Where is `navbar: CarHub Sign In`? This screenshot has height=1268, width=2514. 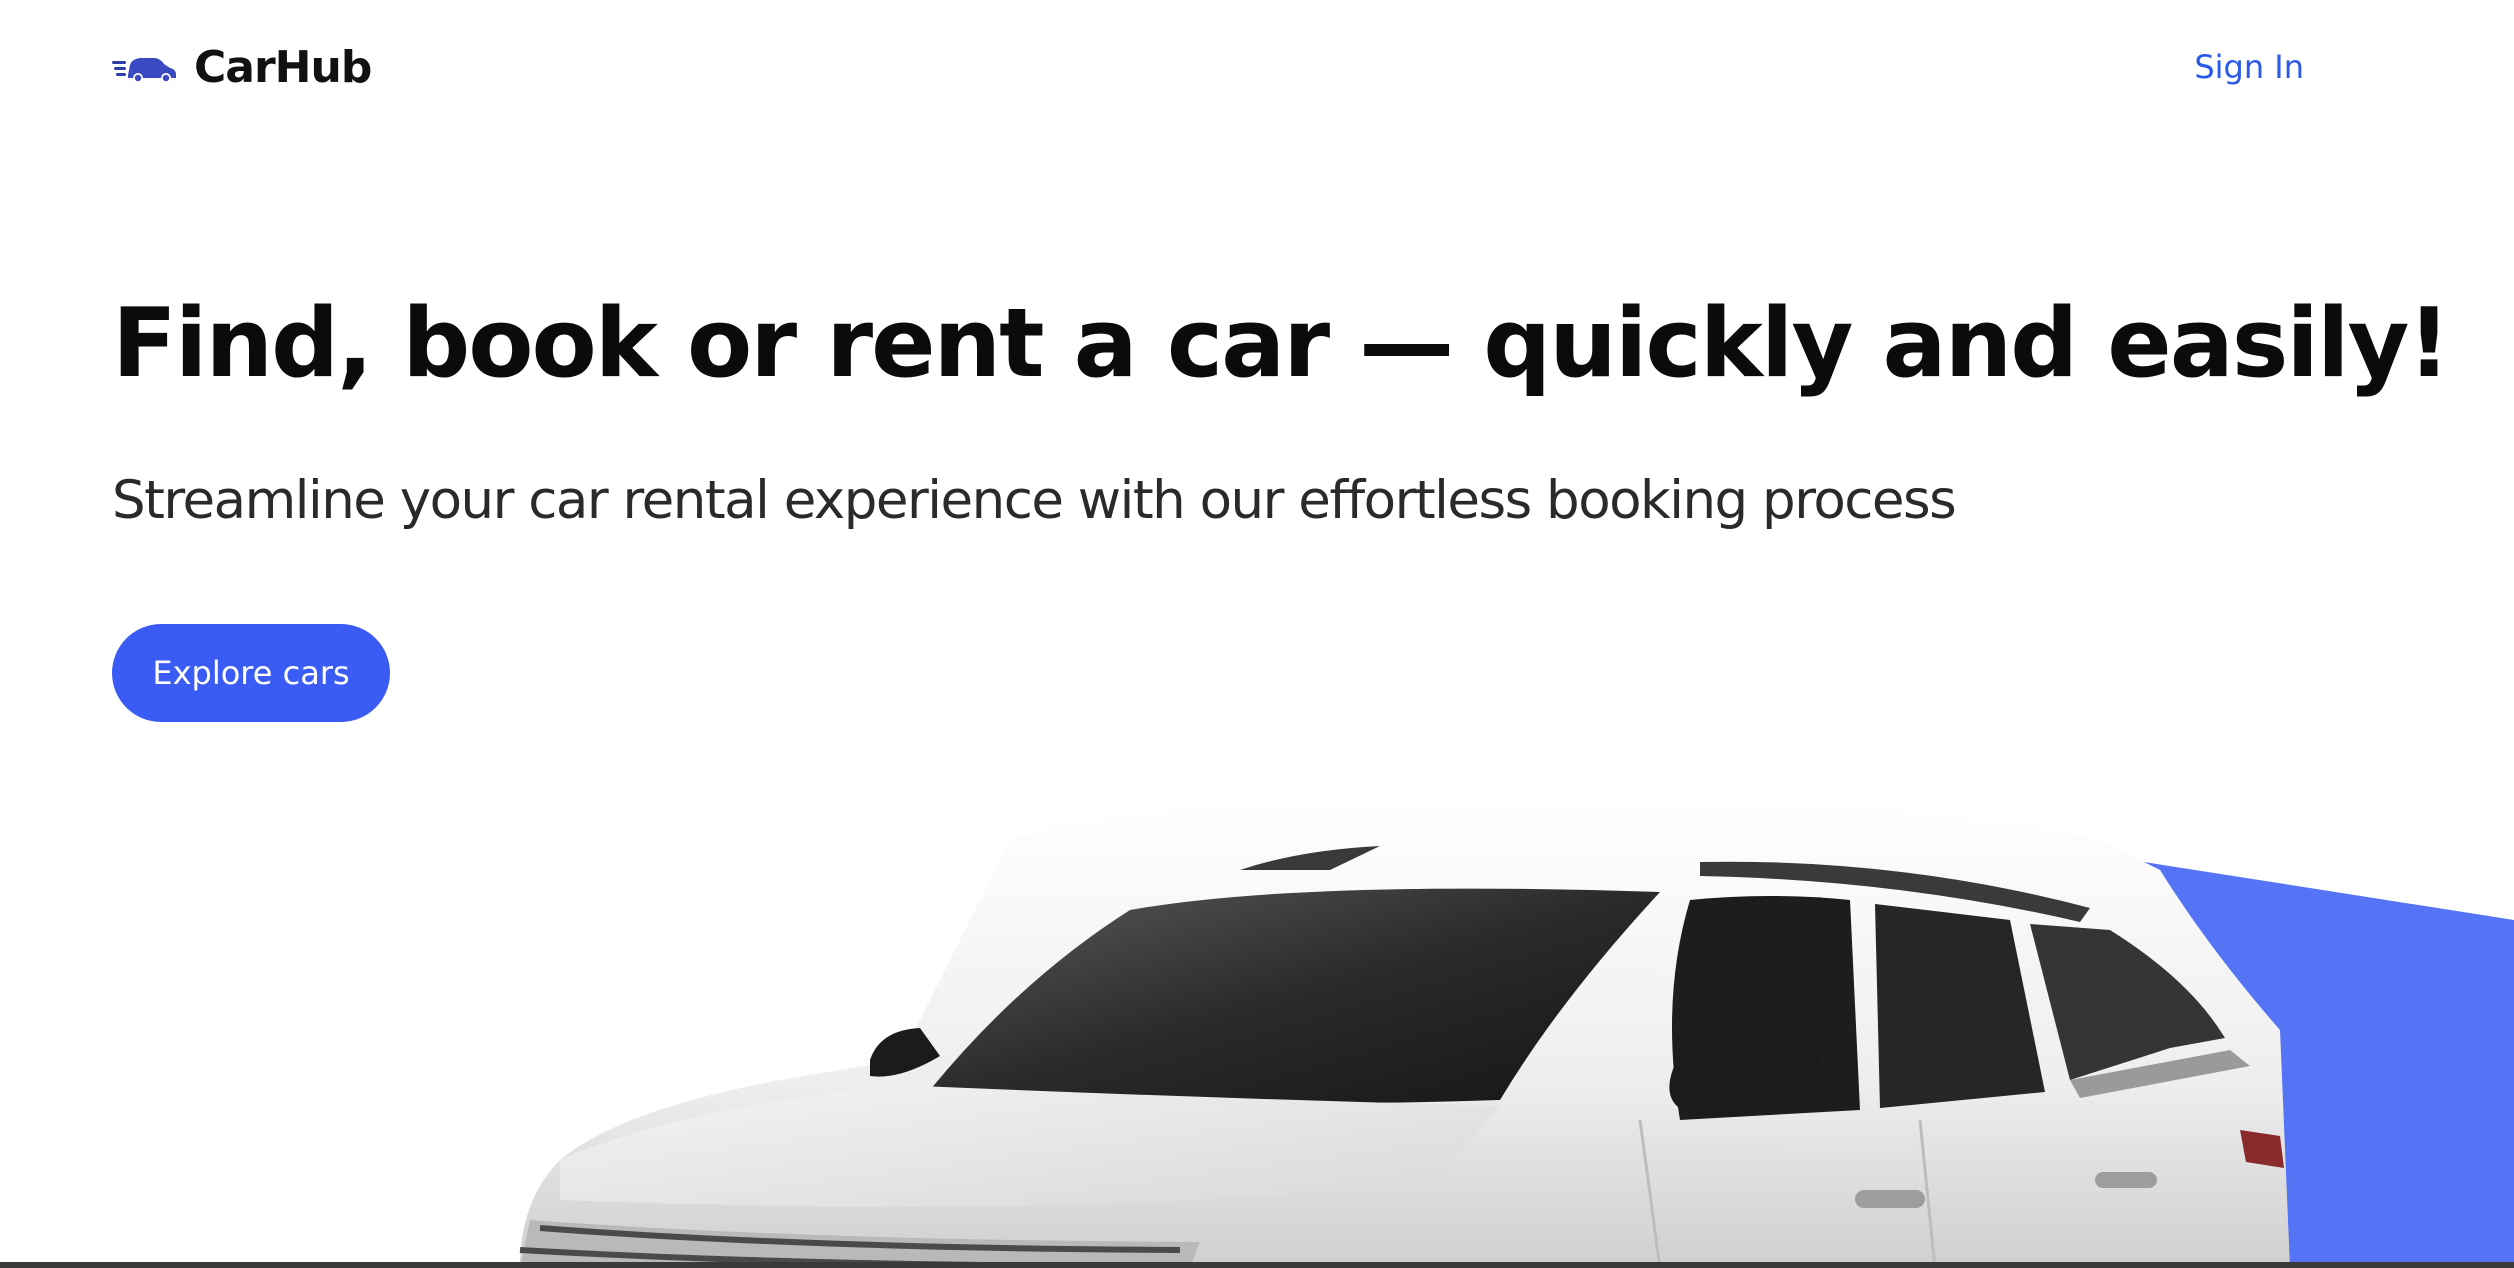
navbar: CarHub Sign In is located at coordinates (1257, 72).